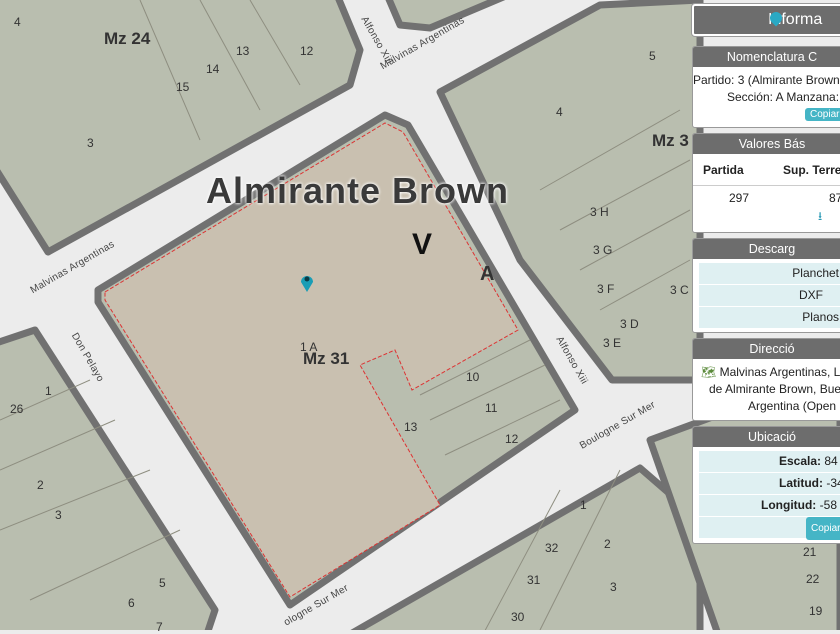 The width and height of the screenshot is (840, 634). What do you see at coordinates (766, 20) in the screenshot?
I see `panel-title: Informa` at bounding box center [766, 20].